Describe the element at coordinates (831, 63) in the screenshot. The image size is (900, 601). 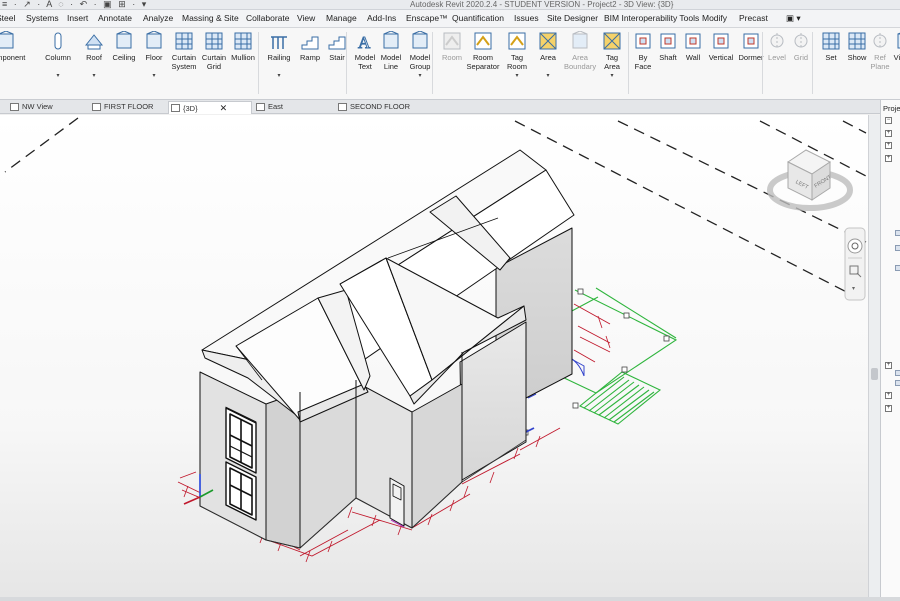
I see `set-button: Set` at that location.